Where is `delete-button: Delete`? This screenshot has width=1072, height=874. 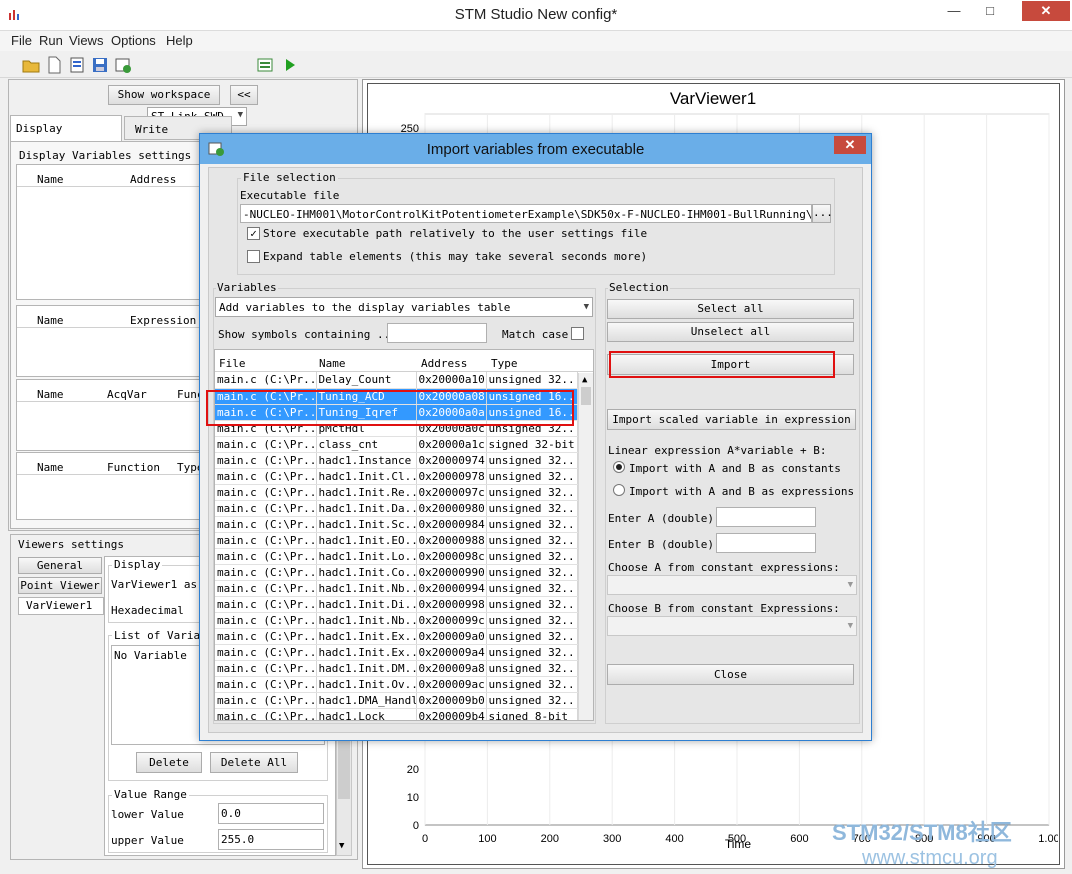
delete-button: Delete is located at coordinates (169, 762).